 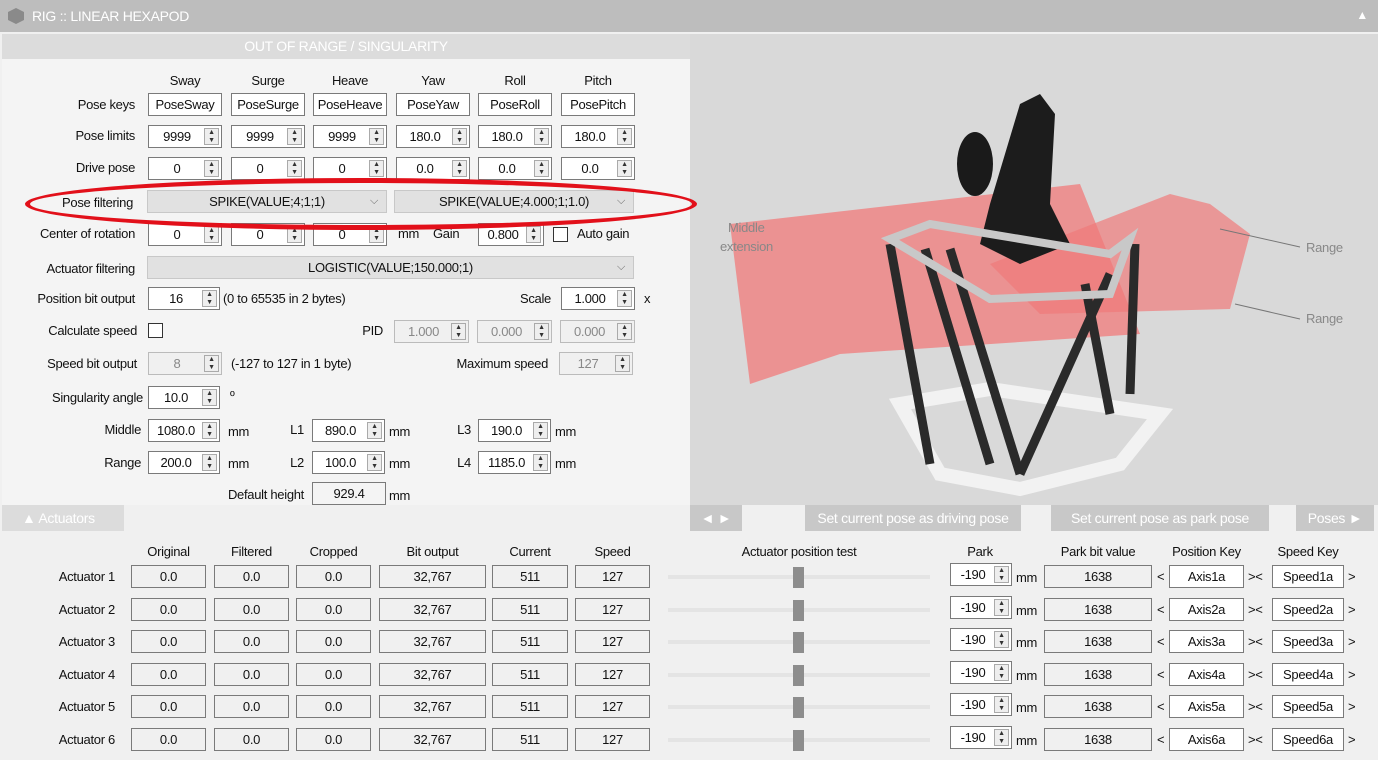 I want to click on pose-key-input: PoseSway, so click(x=185, y=104).